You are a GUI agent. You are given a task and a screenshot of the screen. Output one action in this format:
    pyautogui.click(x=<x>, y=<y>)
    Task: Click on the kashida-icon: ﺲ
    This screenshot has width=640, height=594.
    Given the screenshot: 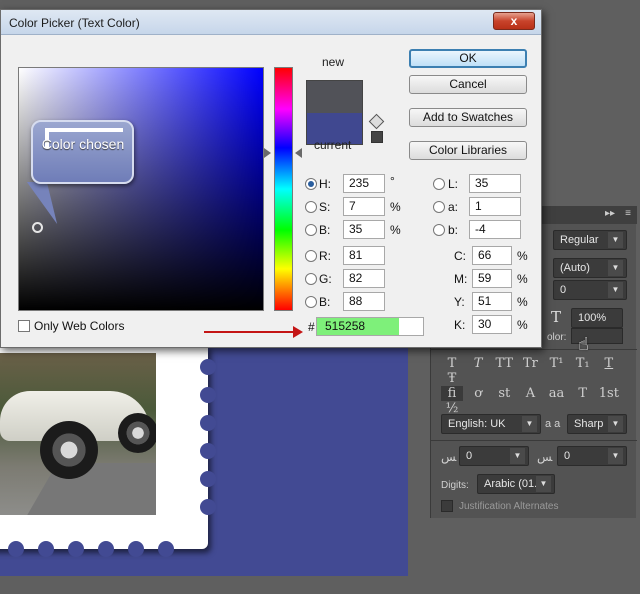 What is the action you would take?
    pyautogui.click(x=545, y=457)
    